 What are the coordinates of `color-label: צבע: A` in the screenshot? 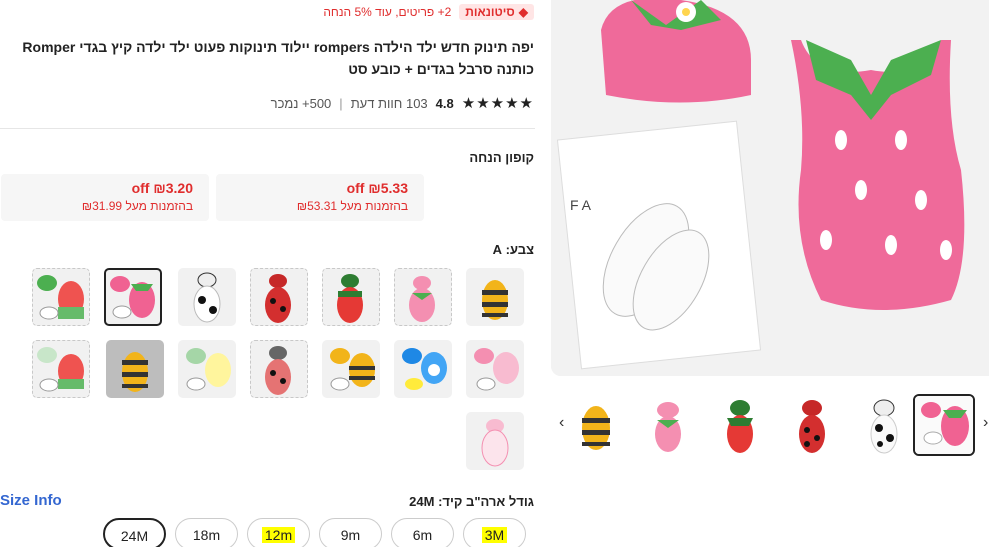 It's located at (513, 249).